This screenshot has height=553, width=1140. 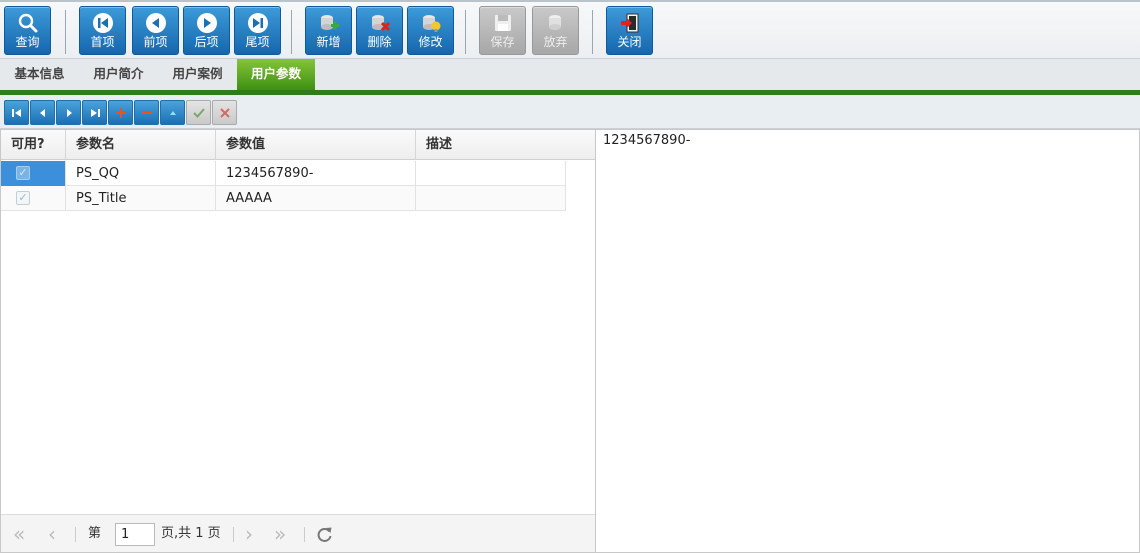 I want to click on last-record-button: 尾项, so click(x=257, y=30).